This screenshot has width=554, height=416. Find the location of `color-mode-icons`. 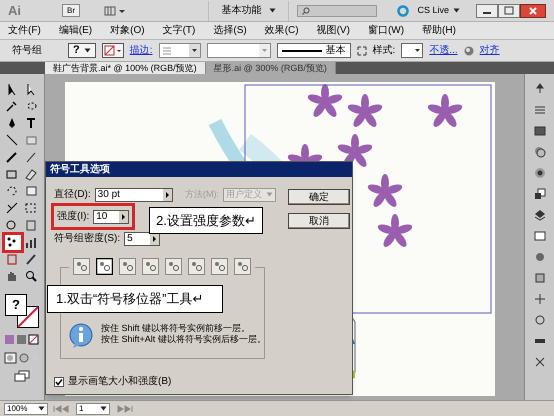

color-mode-icons is located at coordinates (22, 340).